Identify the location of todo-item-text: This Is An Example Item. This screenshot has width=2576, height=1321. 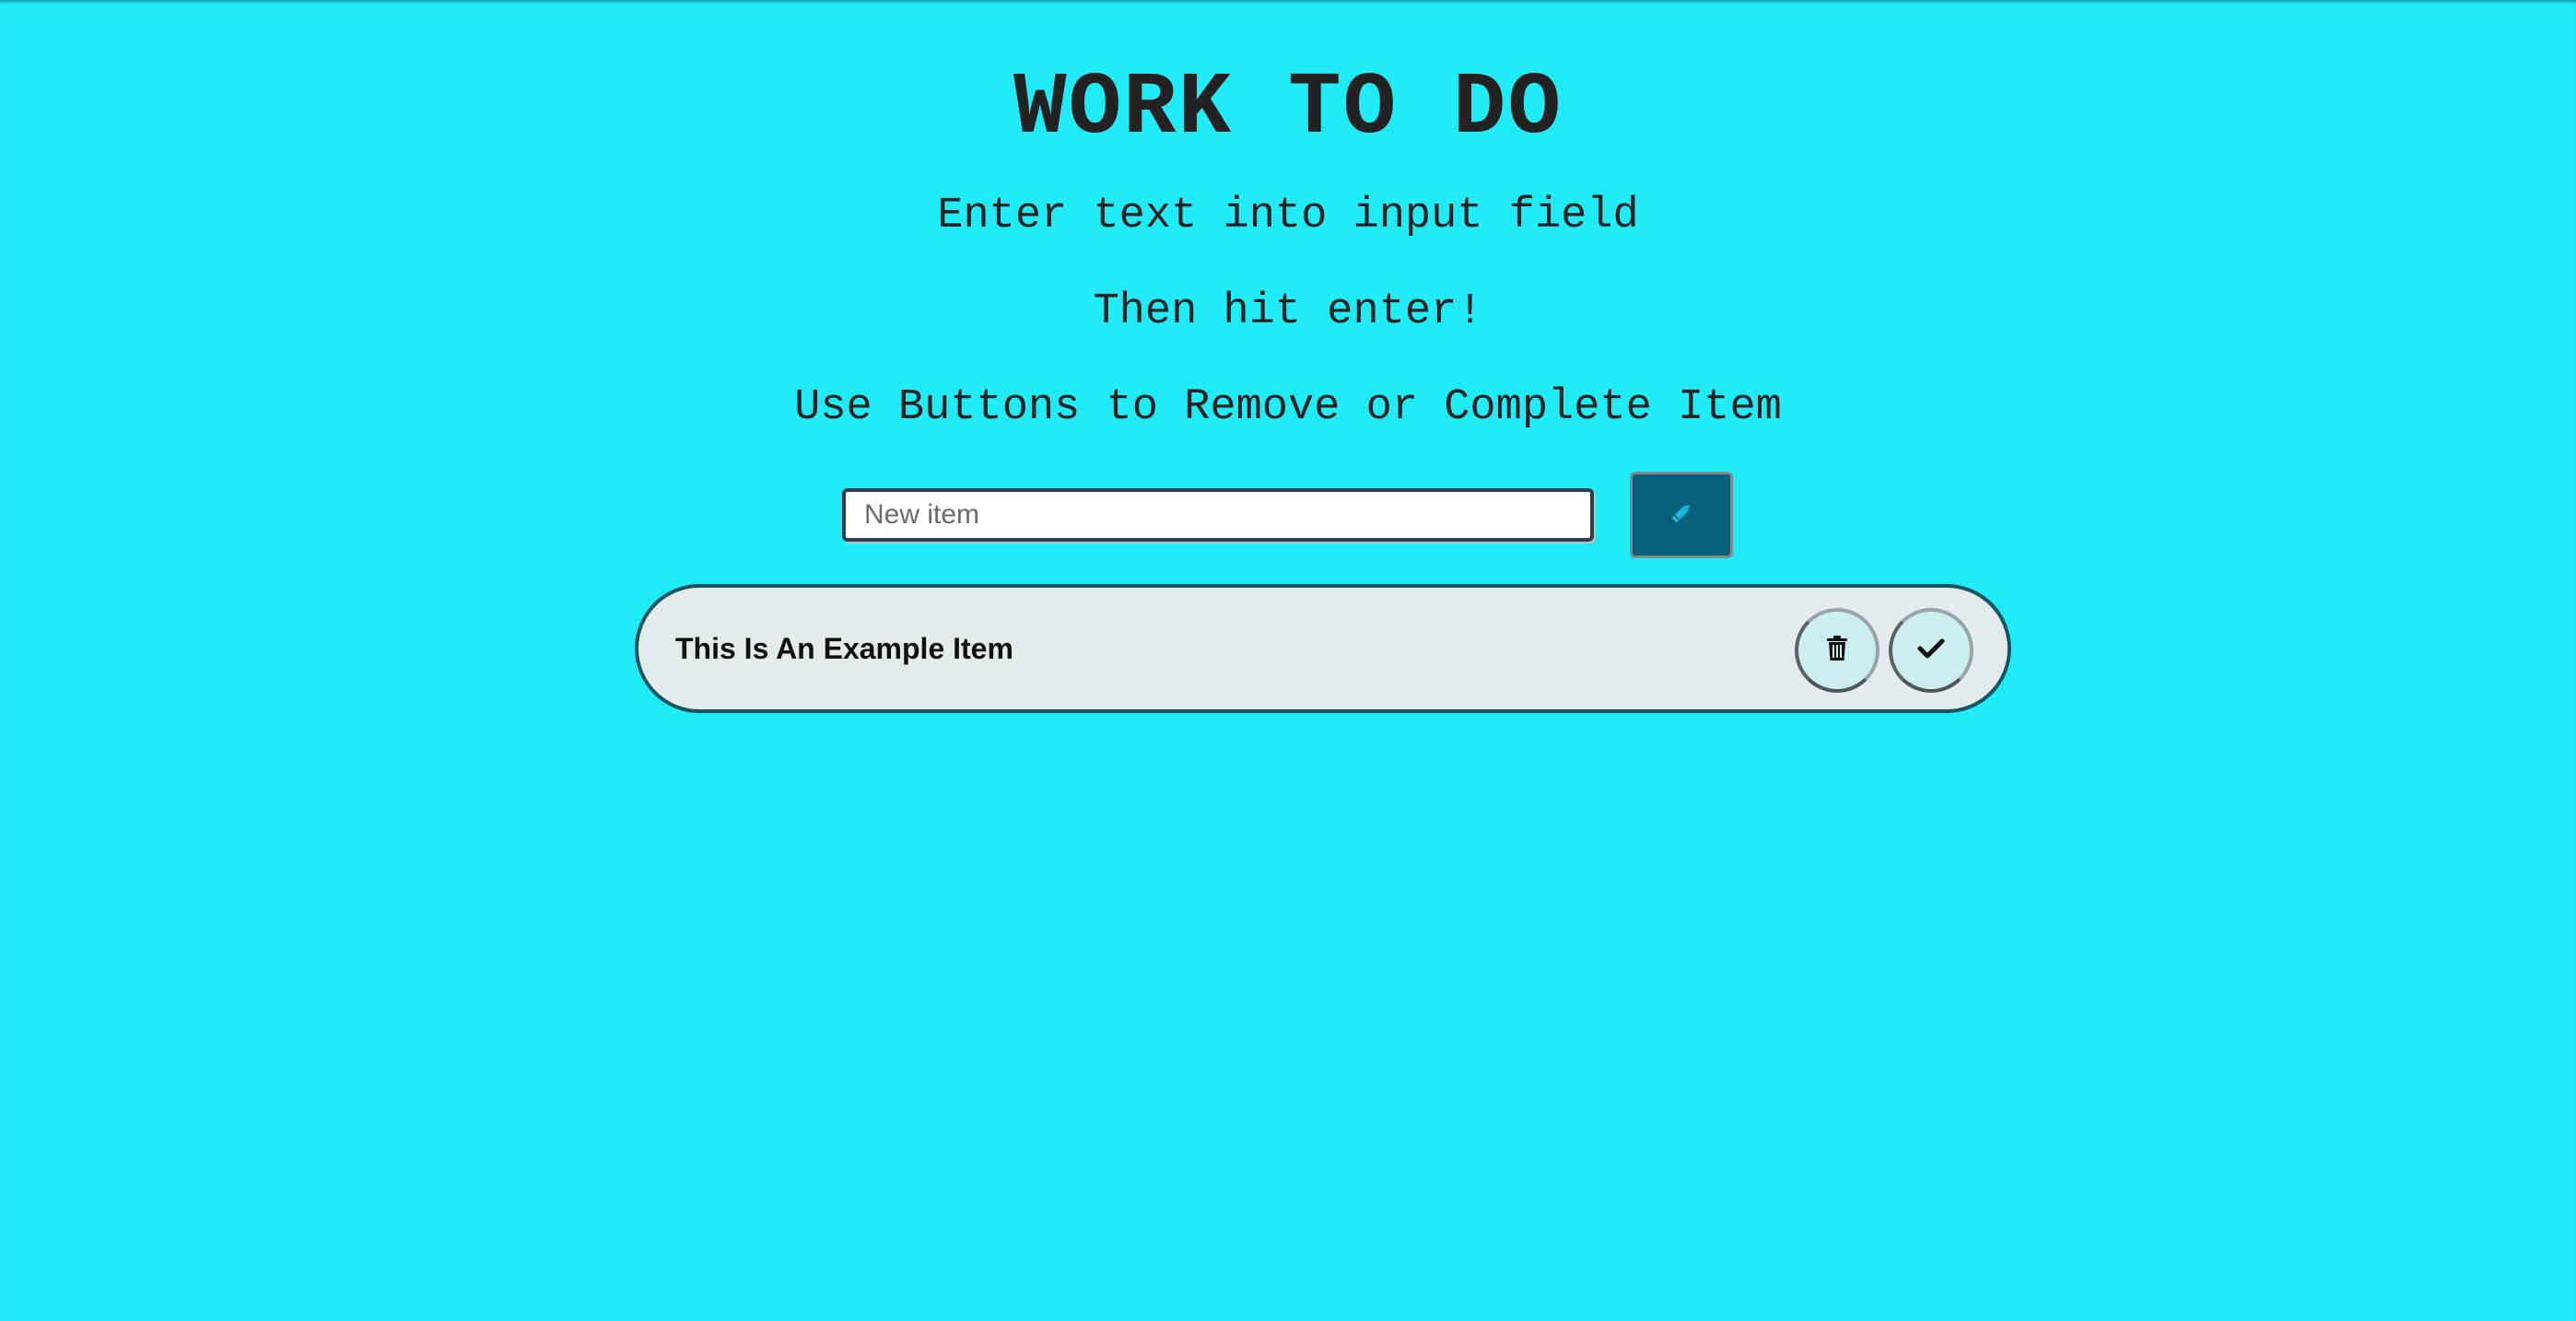
(844, 648).